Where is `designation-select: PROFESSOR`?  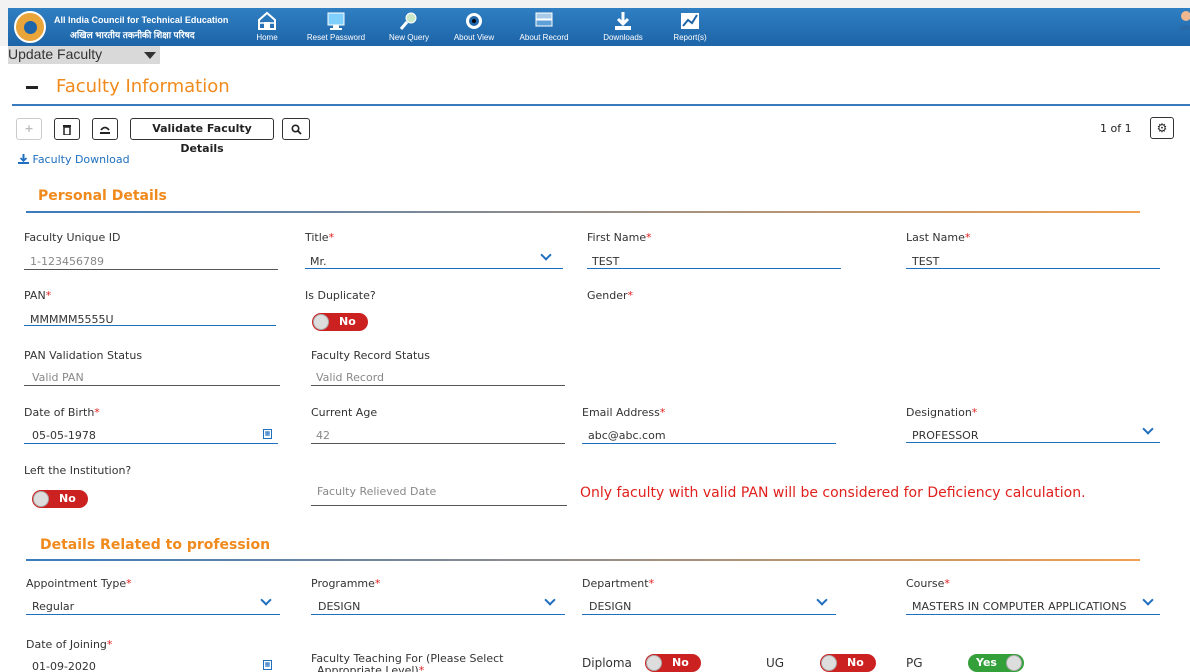 designation-select: PROFESSOR is located at coordinates (945, 435).